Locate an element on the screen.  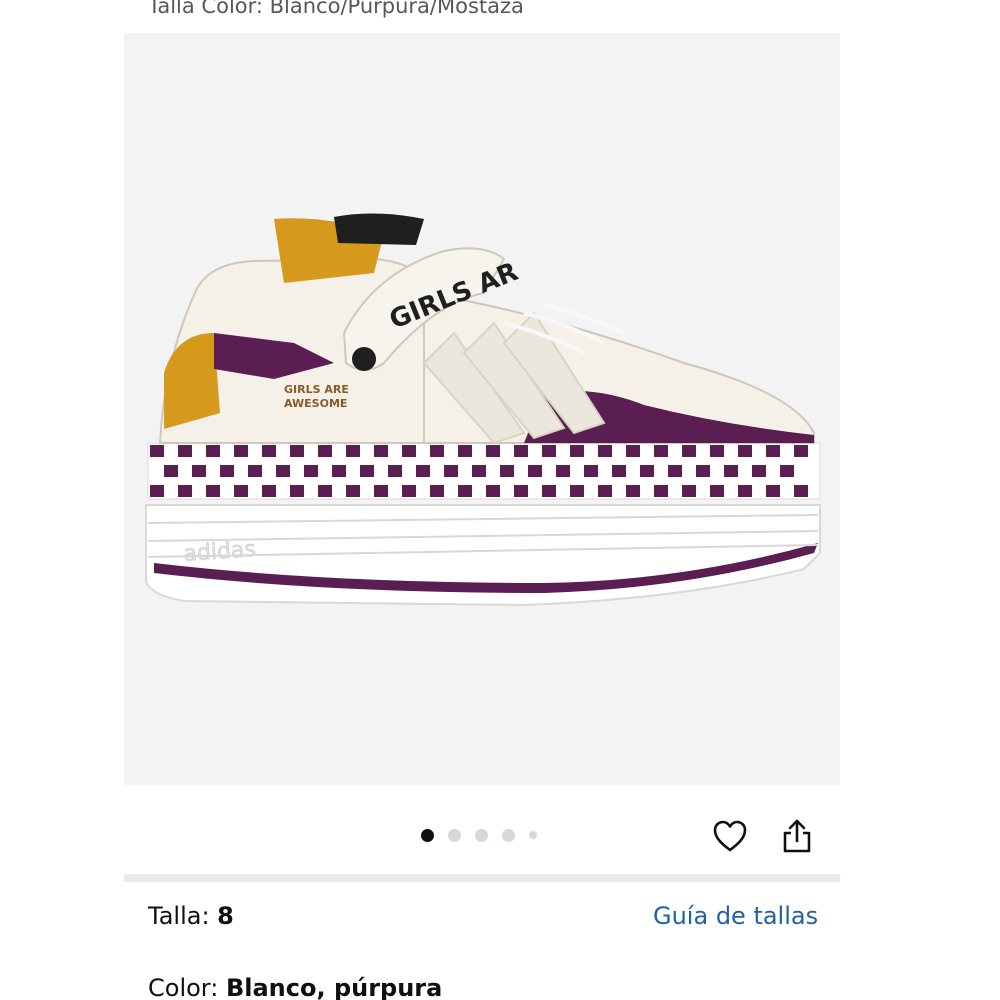
size-selector-label: Talla: 8 is located at coordinates (191, 916).